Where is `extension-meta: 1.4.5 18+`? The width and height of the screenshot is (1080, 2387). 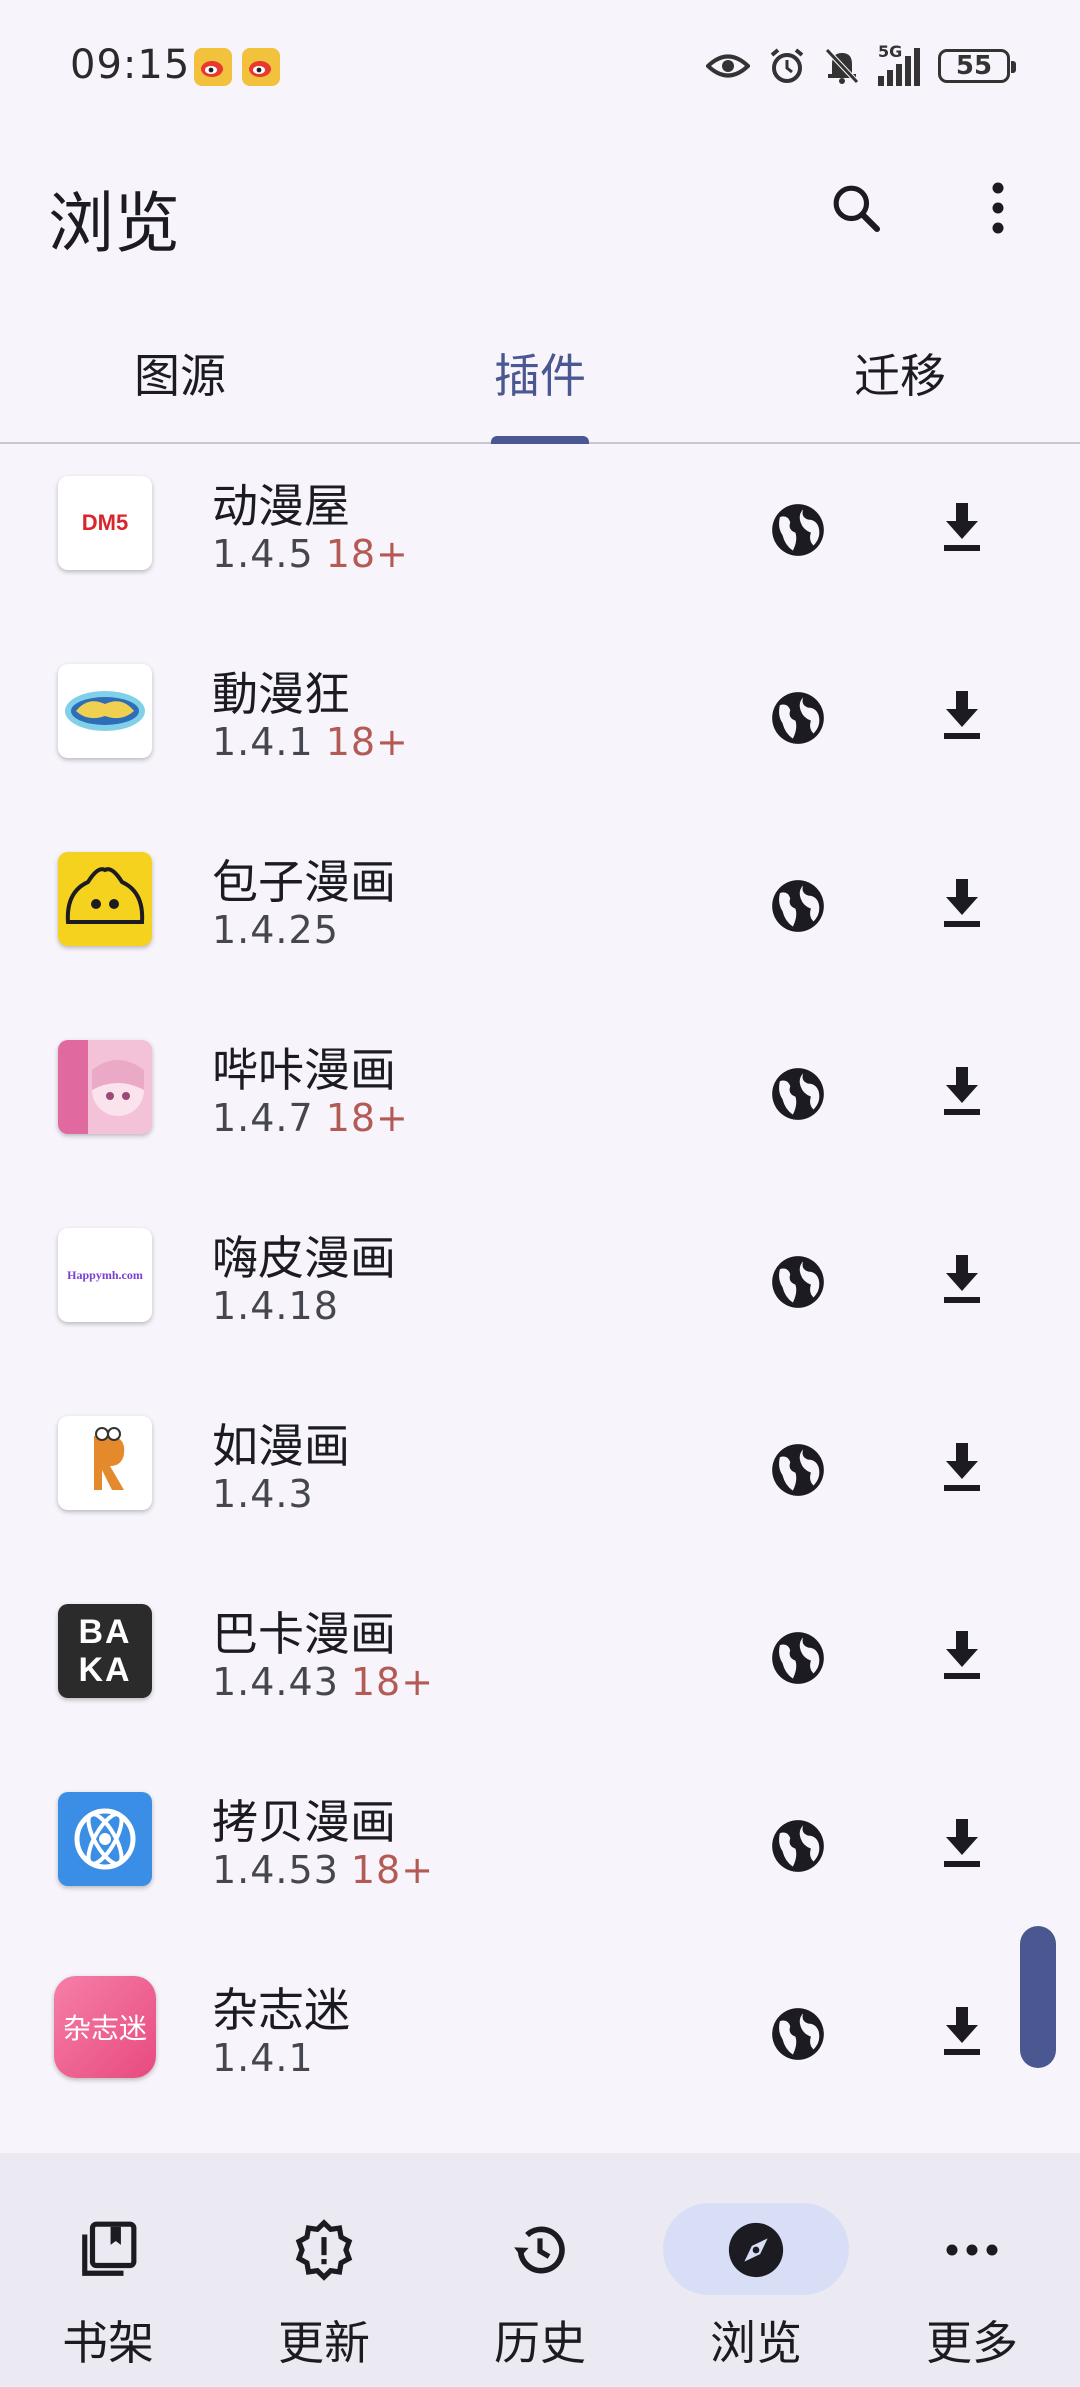
extension-meta: 1.4.5 18+ is located at coordinates (310, 554).